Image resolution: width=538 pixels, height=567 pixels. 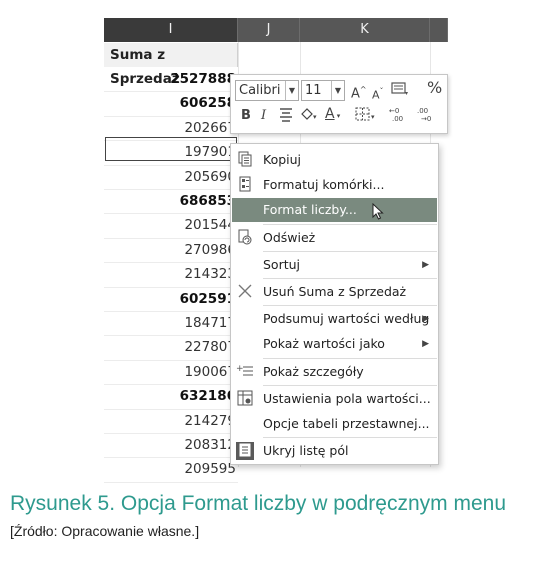 I want to click on table-cell: 602591, so click(x=171, y=299).